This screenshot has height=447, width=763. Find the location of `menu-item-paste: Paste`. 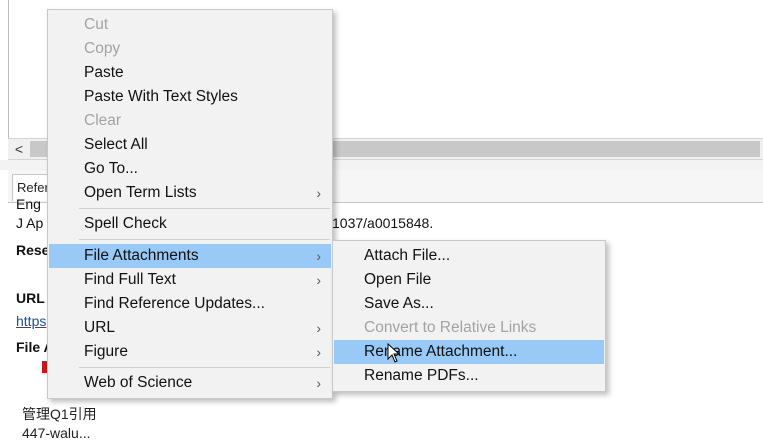

menu-item-paste: Paste is located at coordinates (190, 73).